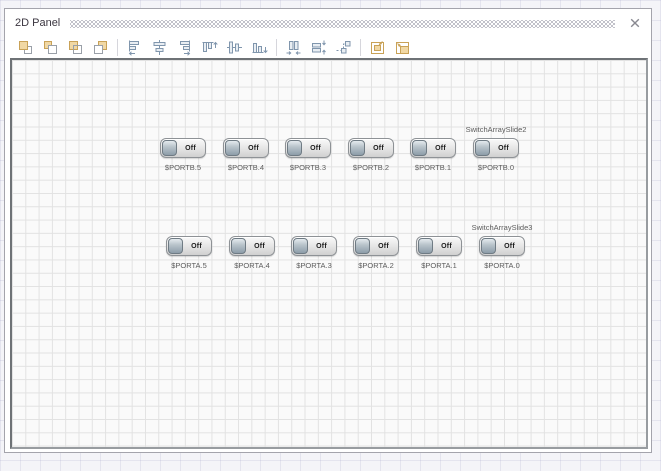 Image resolution: width=661 pixels, height=471 pixels. What do you see at coordinates (342, 24) in the screenshot?
I see `drag-hatch` at bounding box center [342, 24].